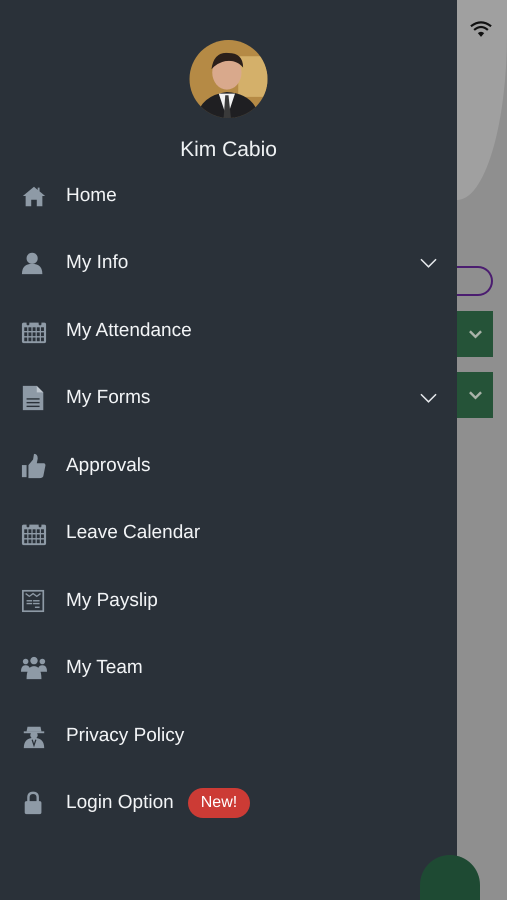 Image resolution: width=507 pixels, height=900 pixels. What do you see at coordinates (120, 803) in the screenshot?
I see `menu-label: Login Option` at bounding box center [120, 803].